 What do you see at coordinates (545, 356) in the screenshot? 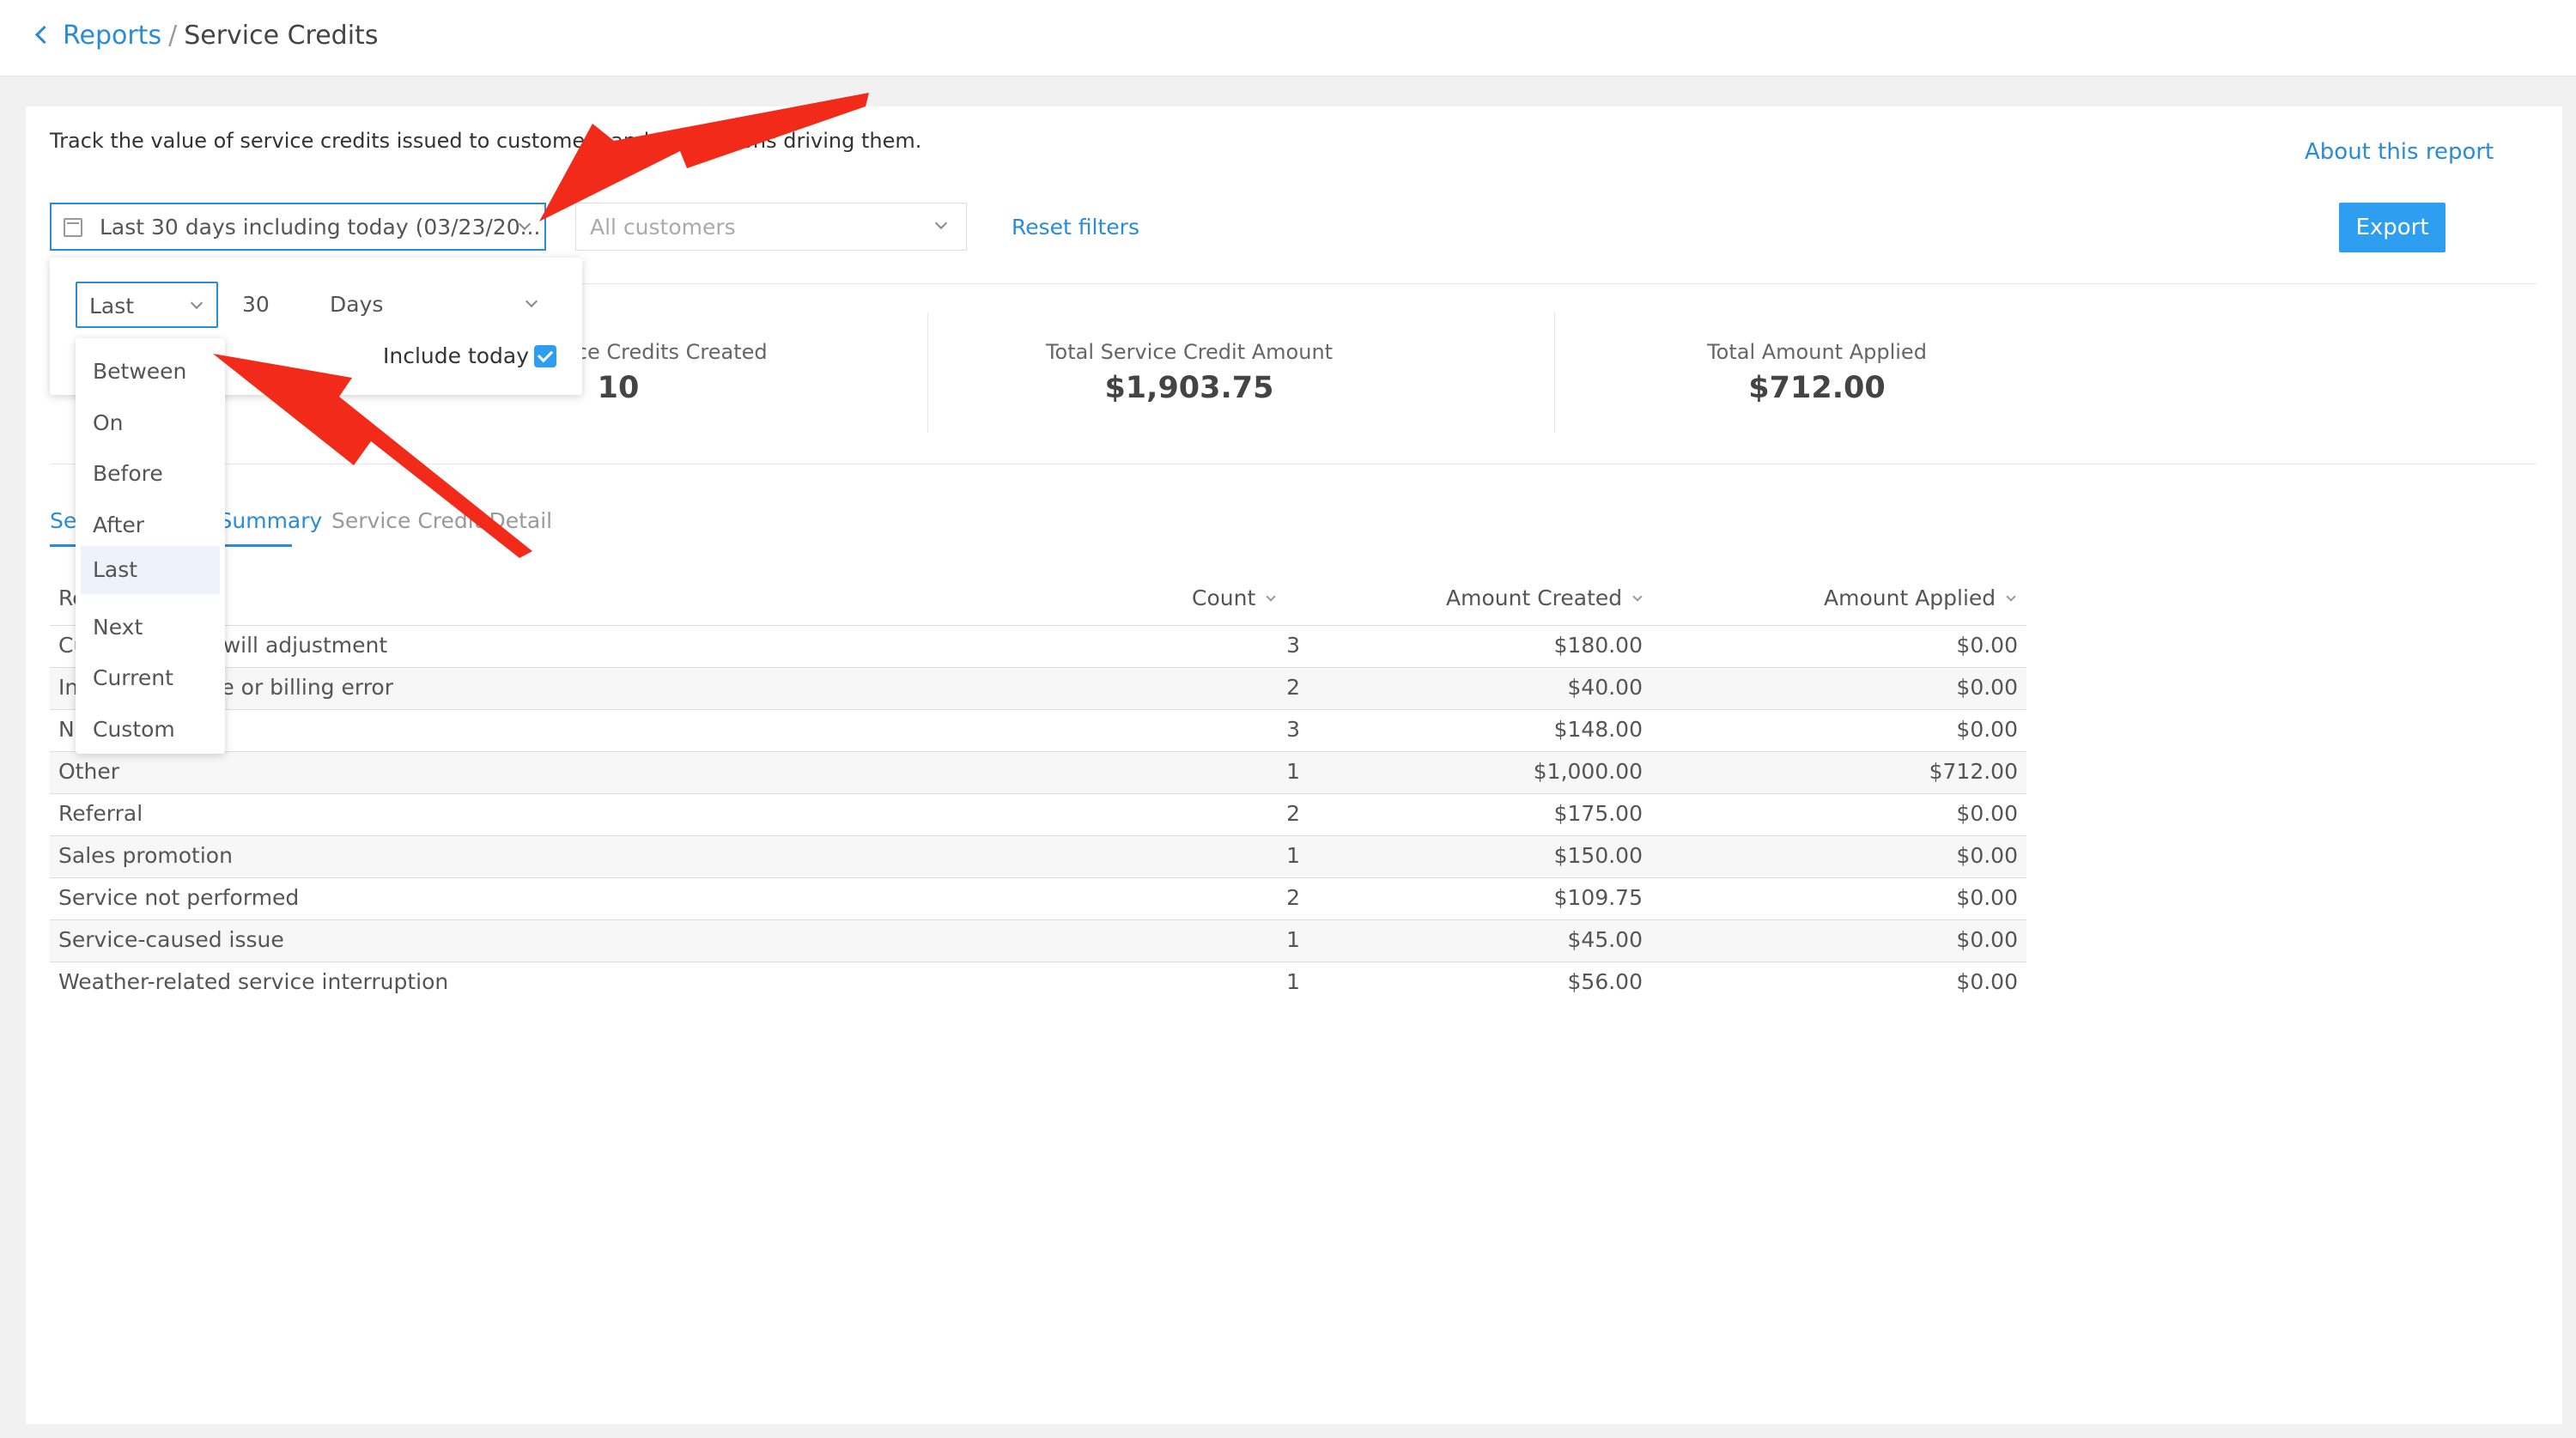
I see `include-today-checkbox` at bounding box center [545, 356].